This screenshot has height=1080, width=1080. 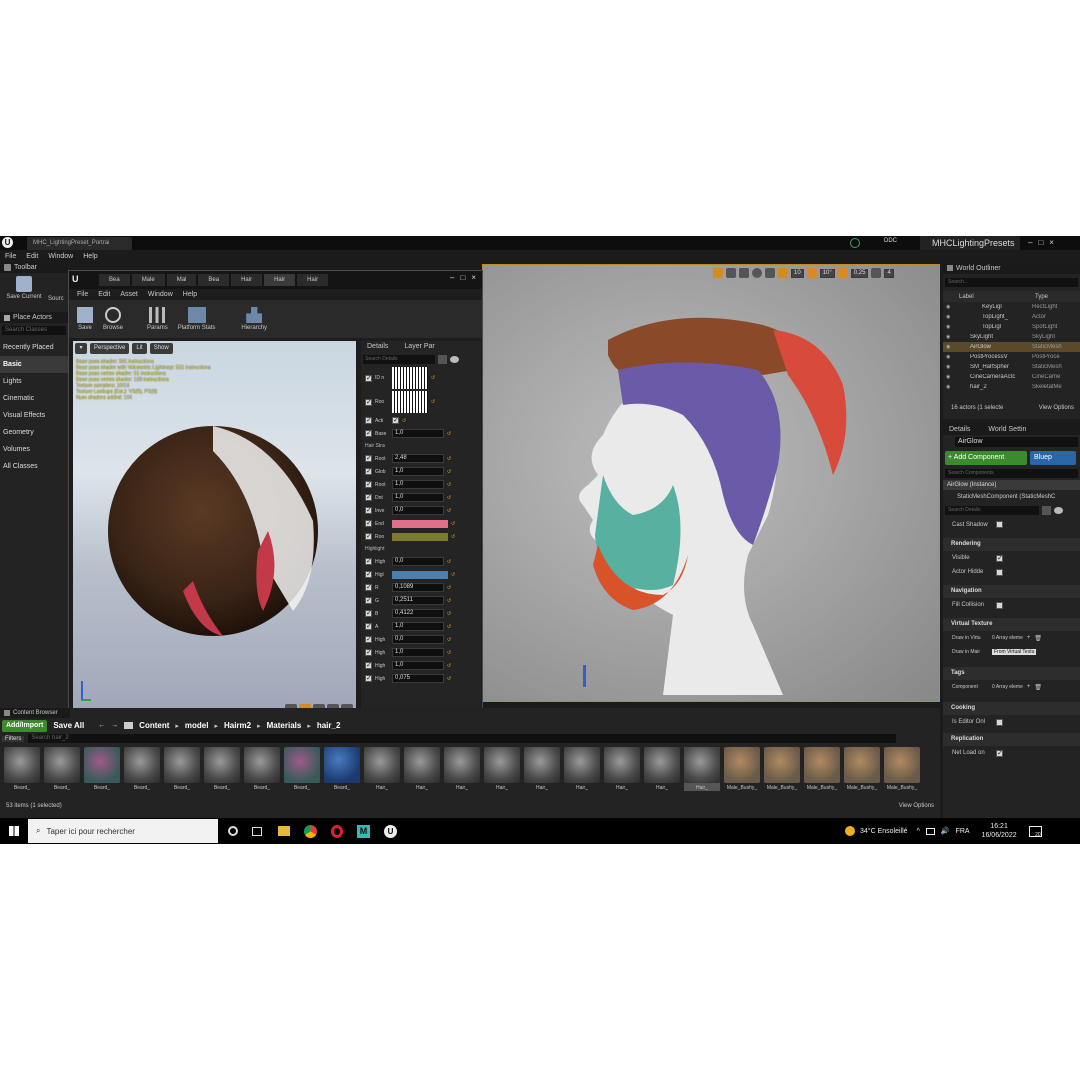 I want to click on cast-shadow-checkbox, so click(x=999, y=524).